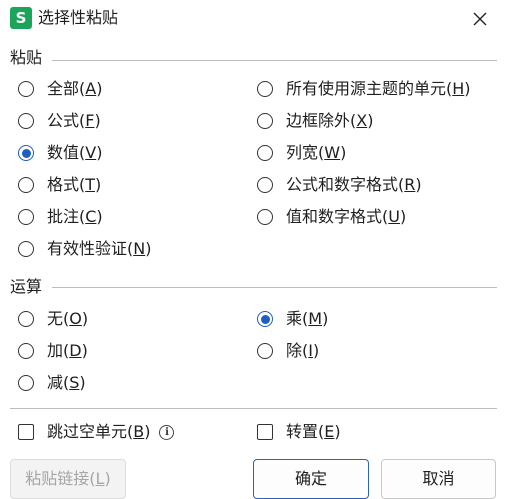  What do you see at coordinates (26, 153) in the screenshot?
I see `radio-values` at bounding box center [26, 153].